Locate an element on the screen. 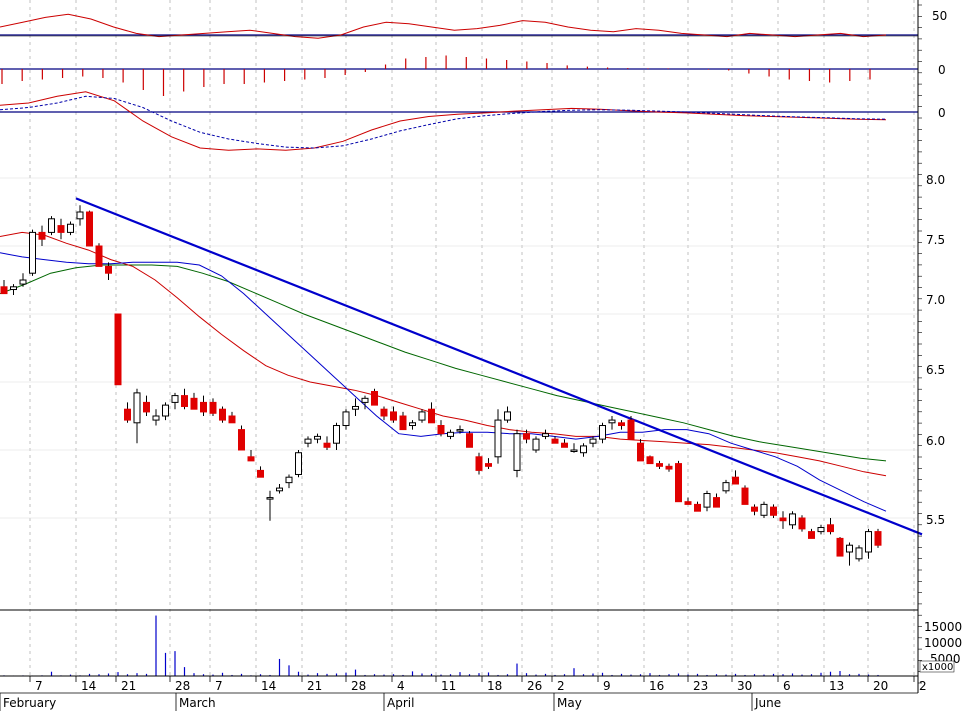 This screenshot has height=711, width=977. price-tick-label: 7.5 is located at coordinates (935, 240).